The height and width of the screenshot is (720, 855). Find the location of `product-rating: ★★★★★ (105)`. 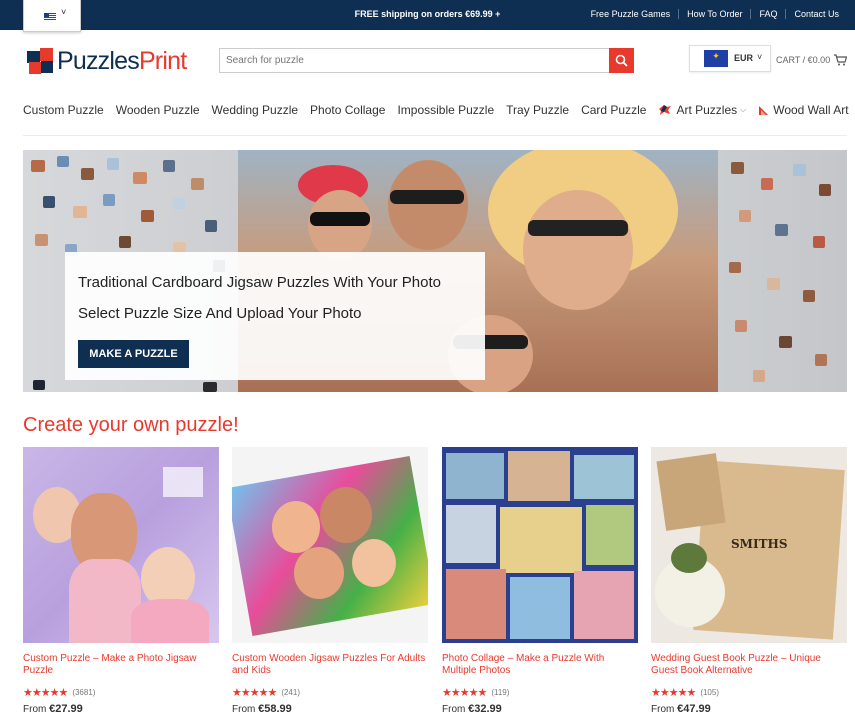

product-rating: ★★★★★ (105) is located at coordinates (685, 692).